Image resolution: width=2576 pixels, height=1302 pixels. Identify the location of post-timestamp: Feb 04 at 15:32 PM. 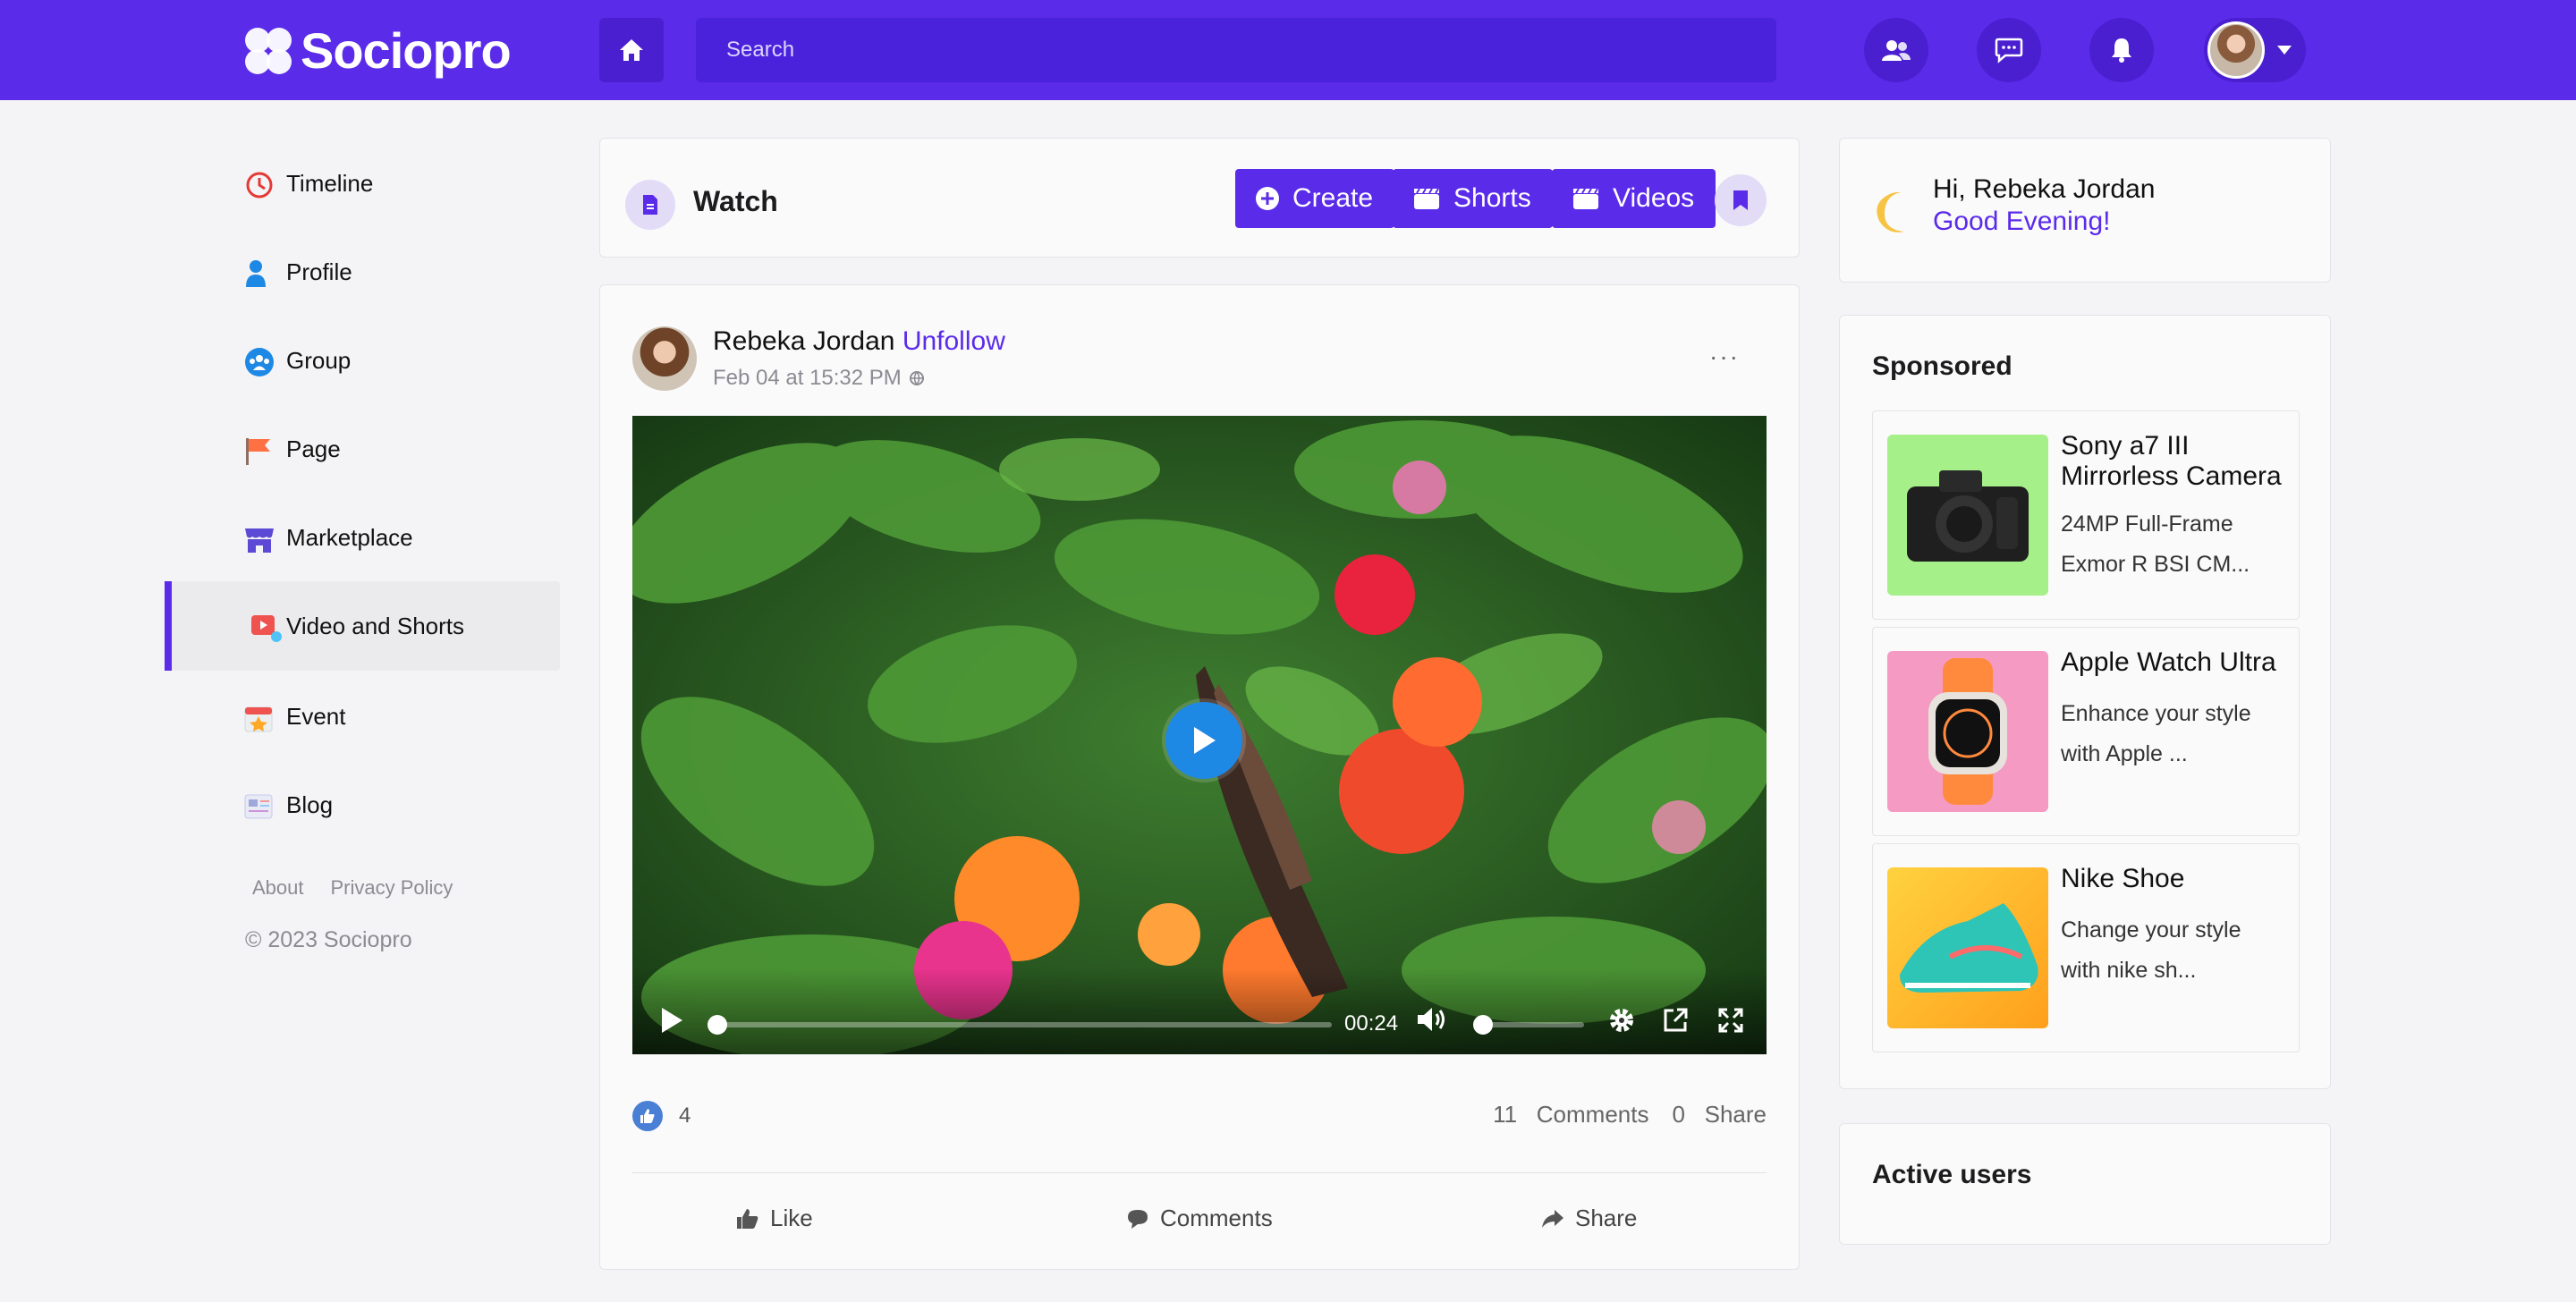
(807, 378).